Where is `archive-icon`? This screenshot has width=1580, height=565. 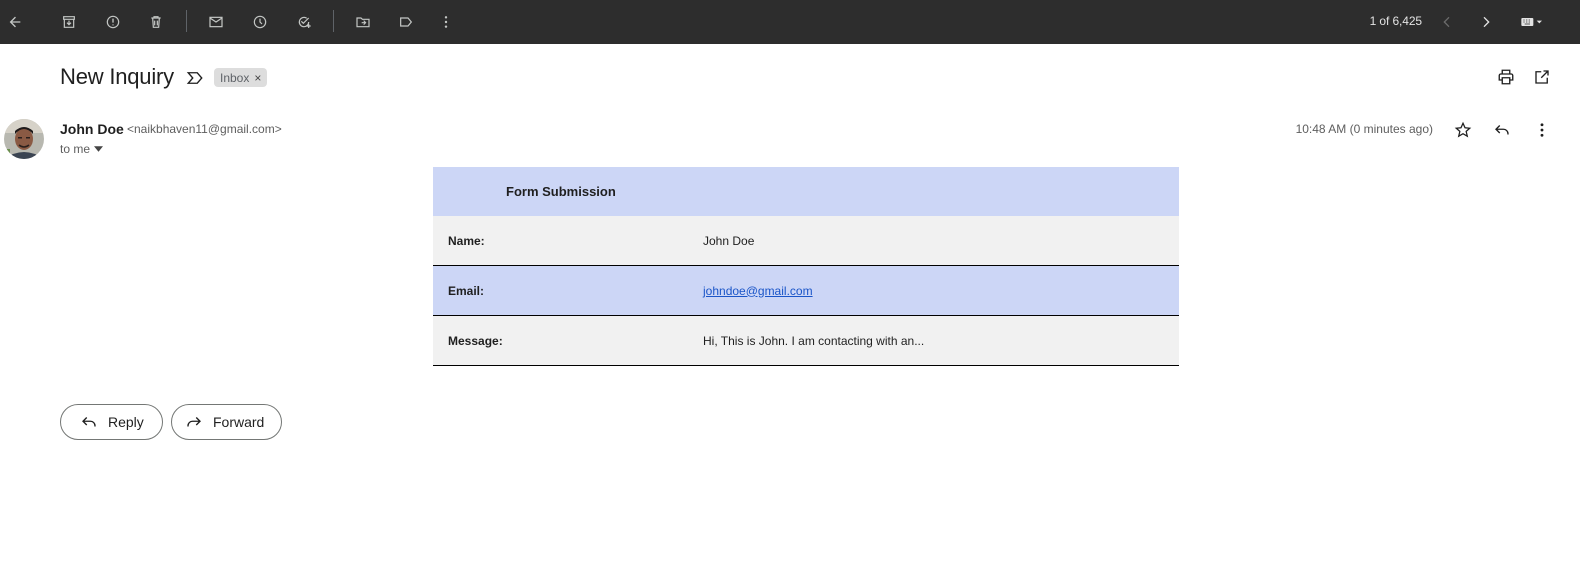 archive-icon is located at coordinates (69, 22).